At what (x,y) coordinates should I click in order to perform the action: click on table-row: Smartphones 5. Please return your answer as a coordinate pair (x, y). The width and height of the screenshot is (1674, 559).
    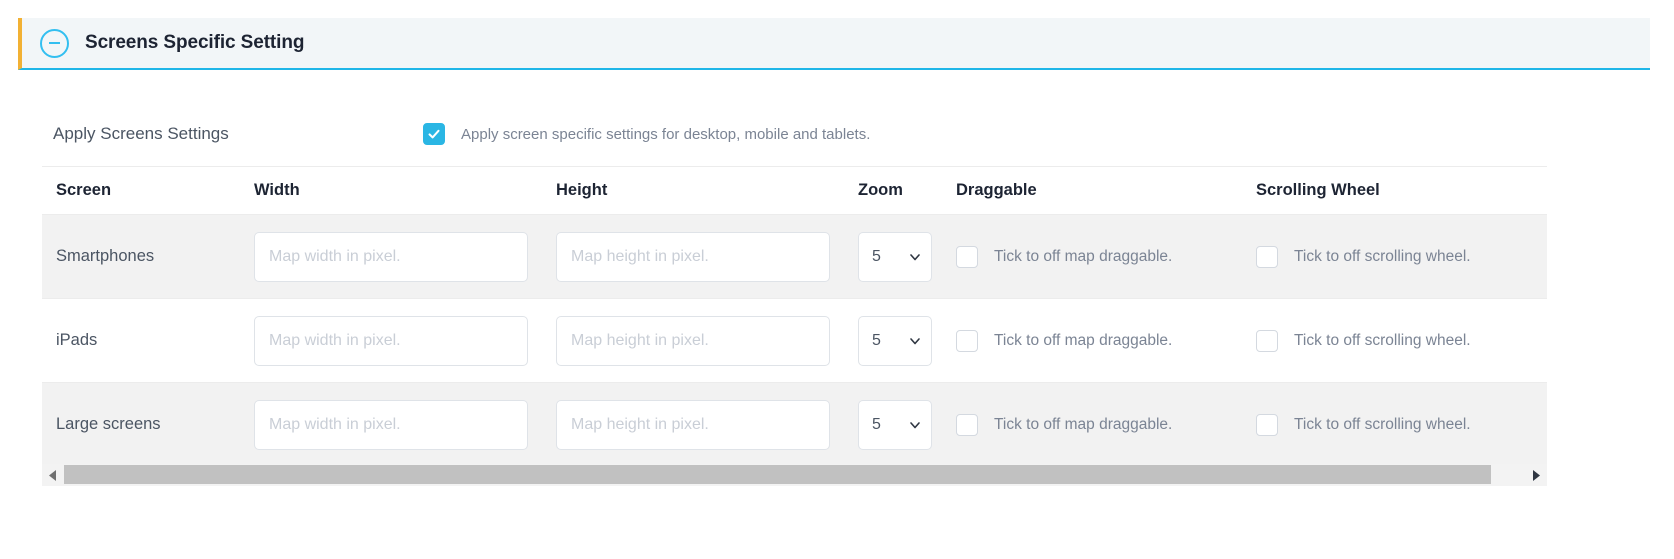
    Looking at the image, I should click on (794, 256).